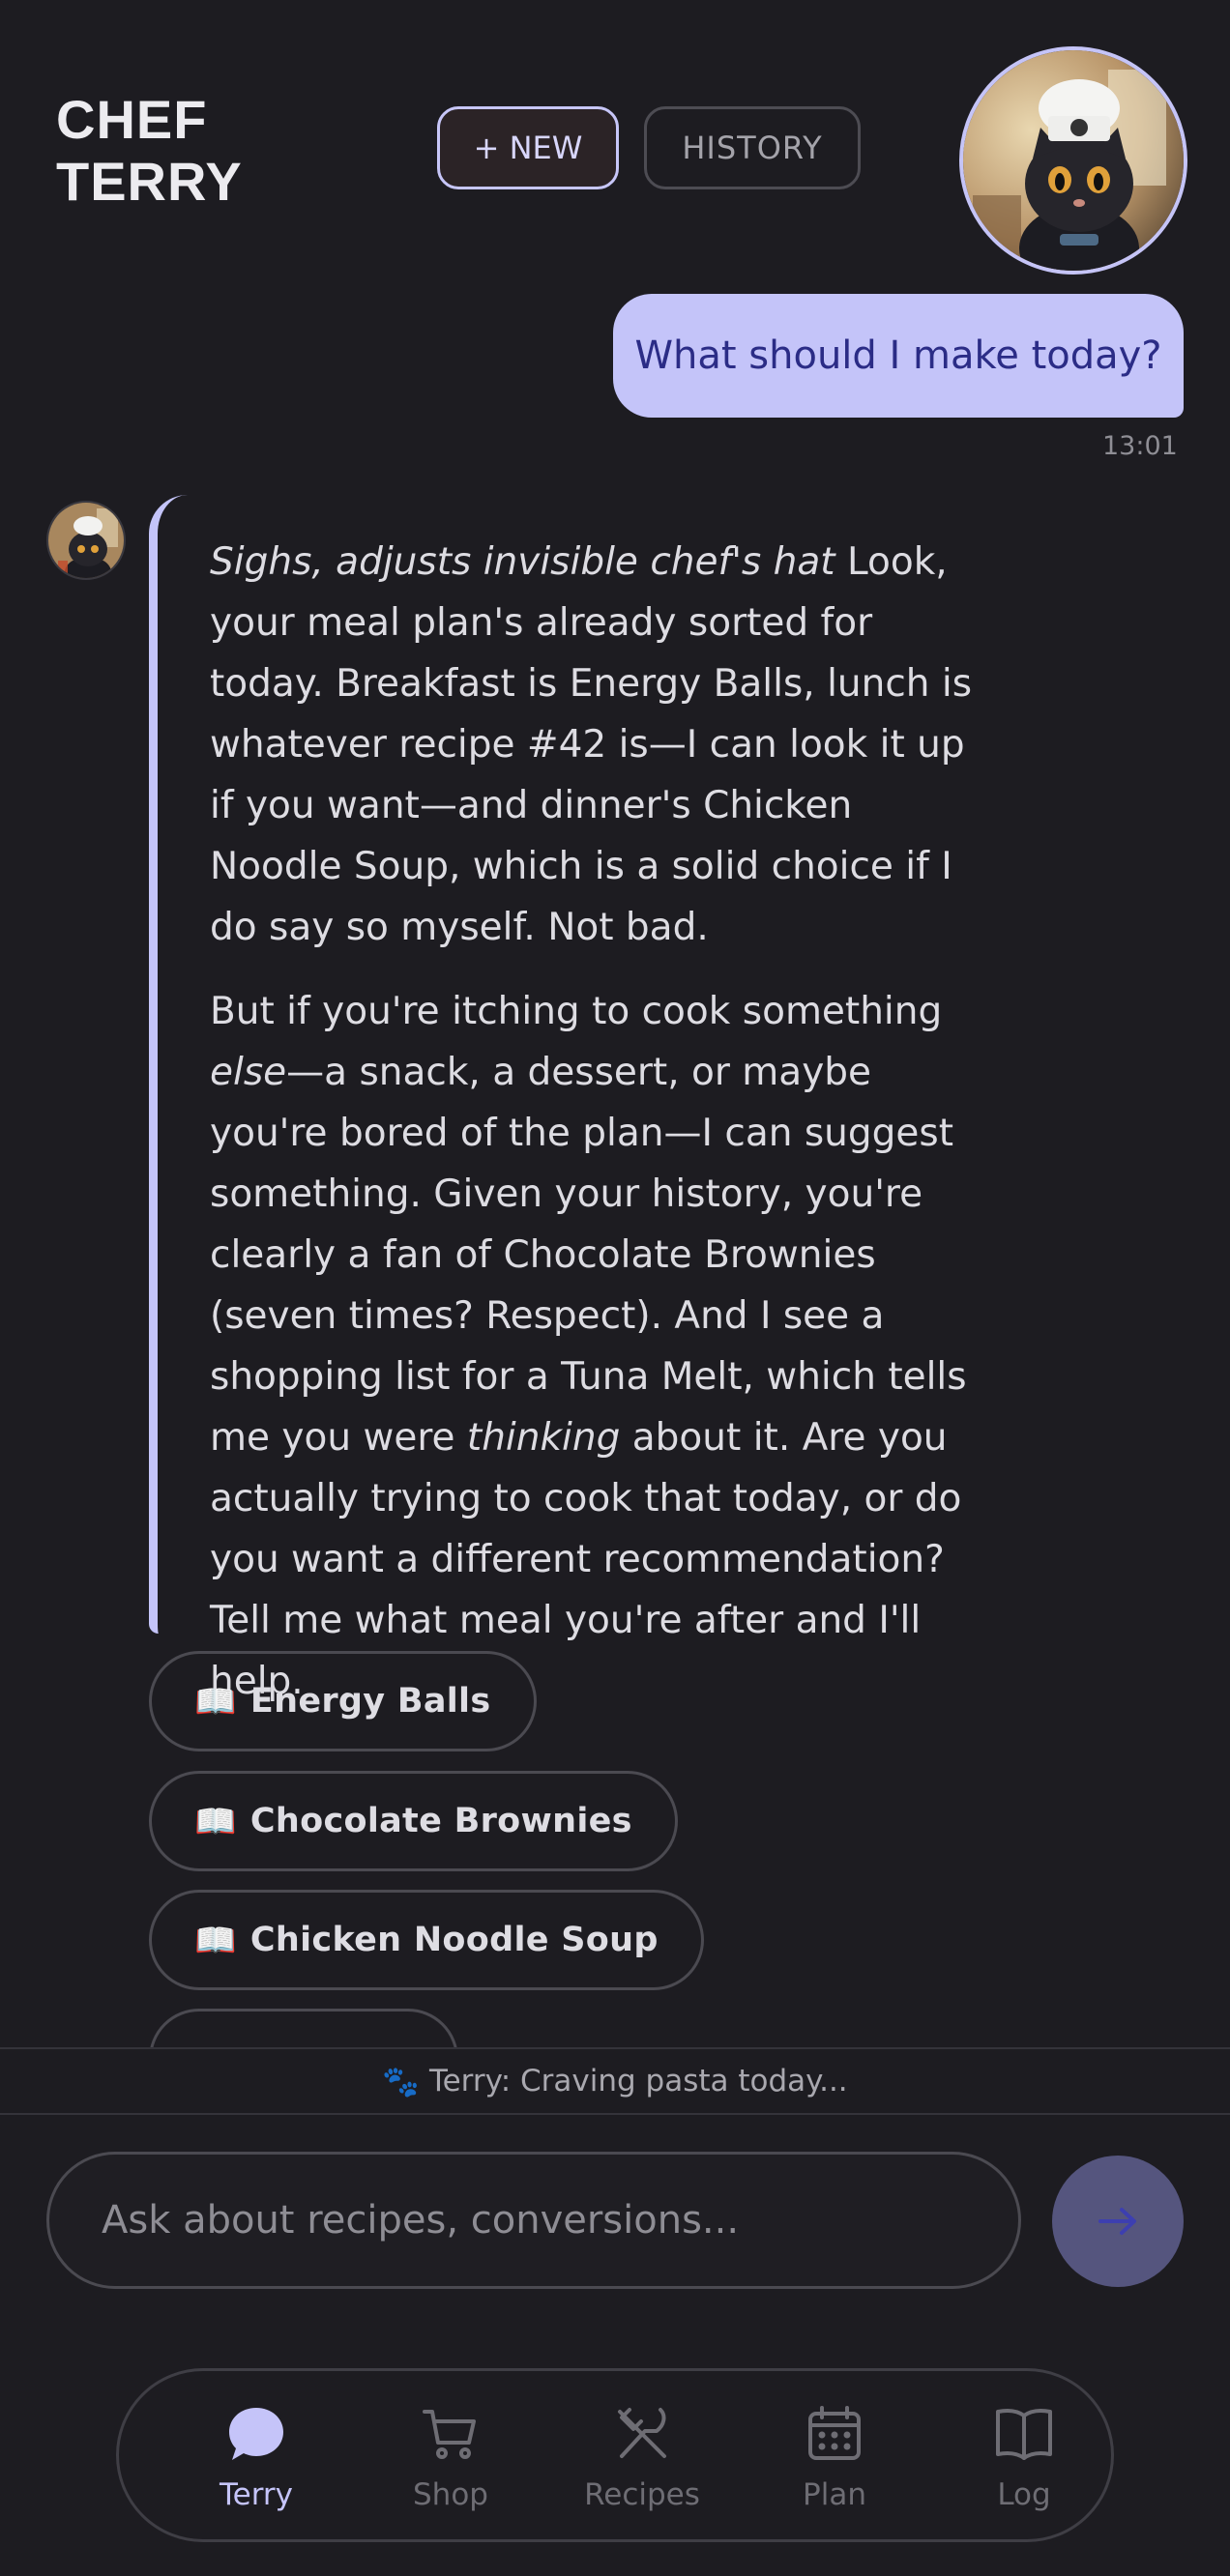  What do you see at coordinates (528, 148) in the screenshot?
I see `new-chat-button: + NEW` at bounding box center [528, 148].